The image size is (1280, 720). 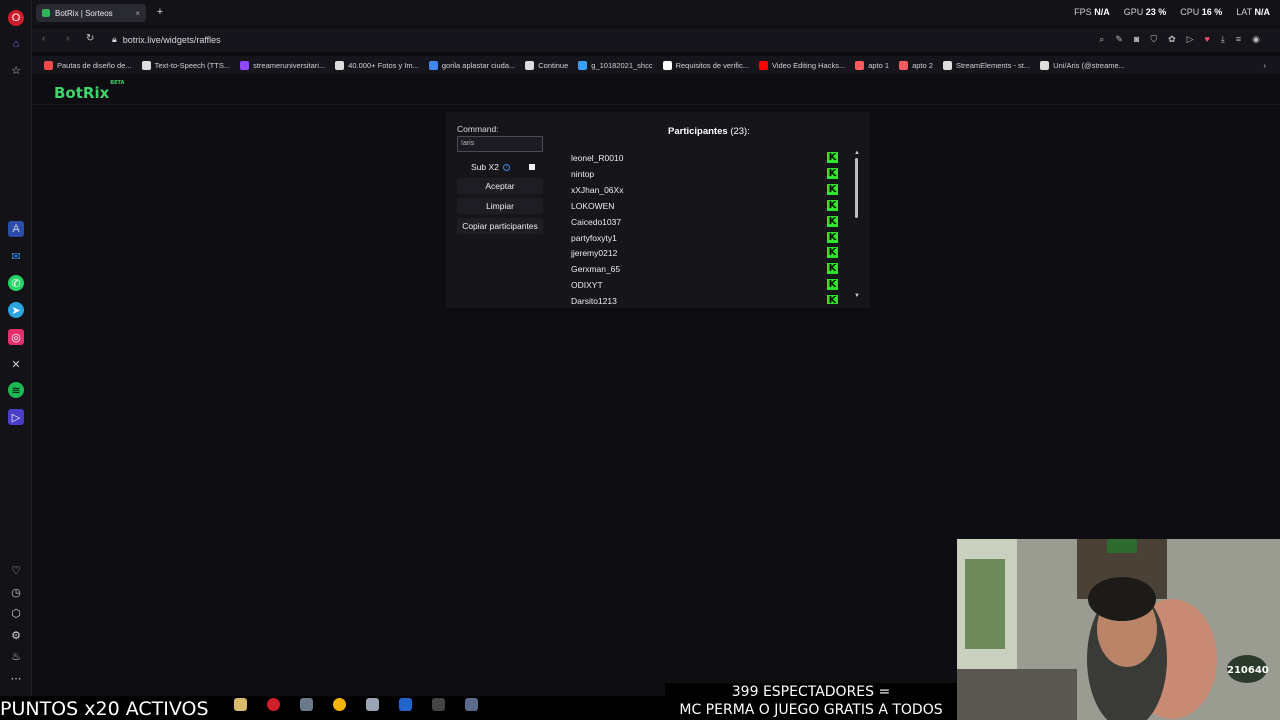 I want to click on bookmark-label: apto 1, so click(x=879, y=65).